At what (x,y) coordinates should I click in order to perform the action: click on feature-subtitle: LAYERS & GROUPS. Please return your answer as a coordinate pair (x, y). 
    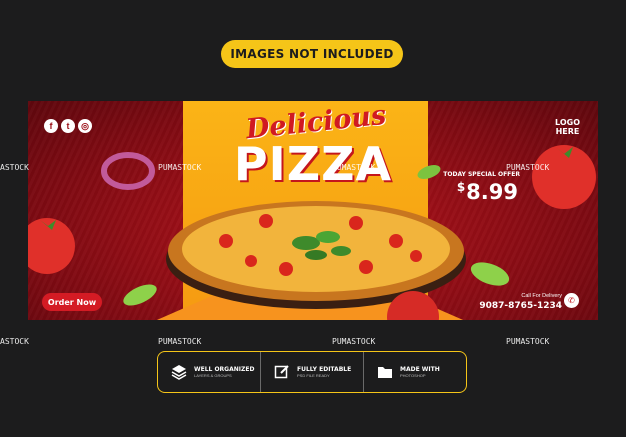
    Looking at the image, I should click on (213, 375).